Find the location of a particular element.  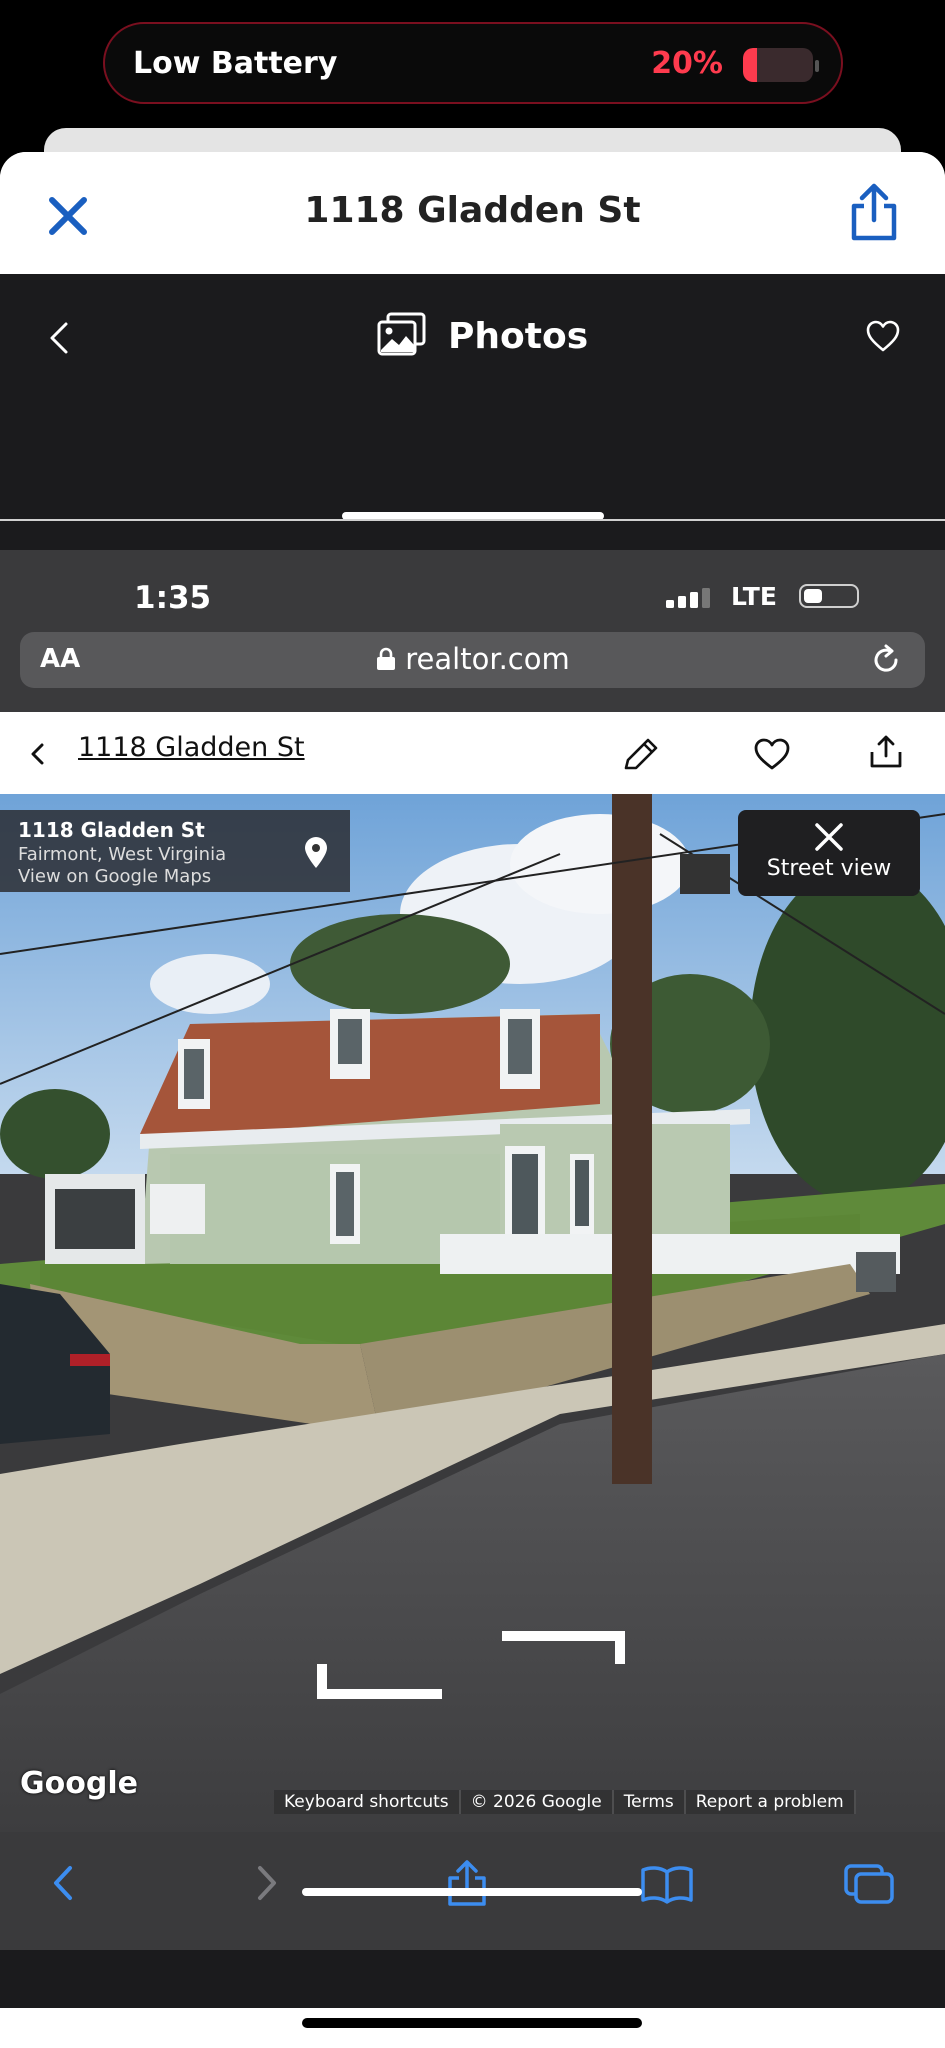

browser-back-button is located at coordinates (63, 1883).